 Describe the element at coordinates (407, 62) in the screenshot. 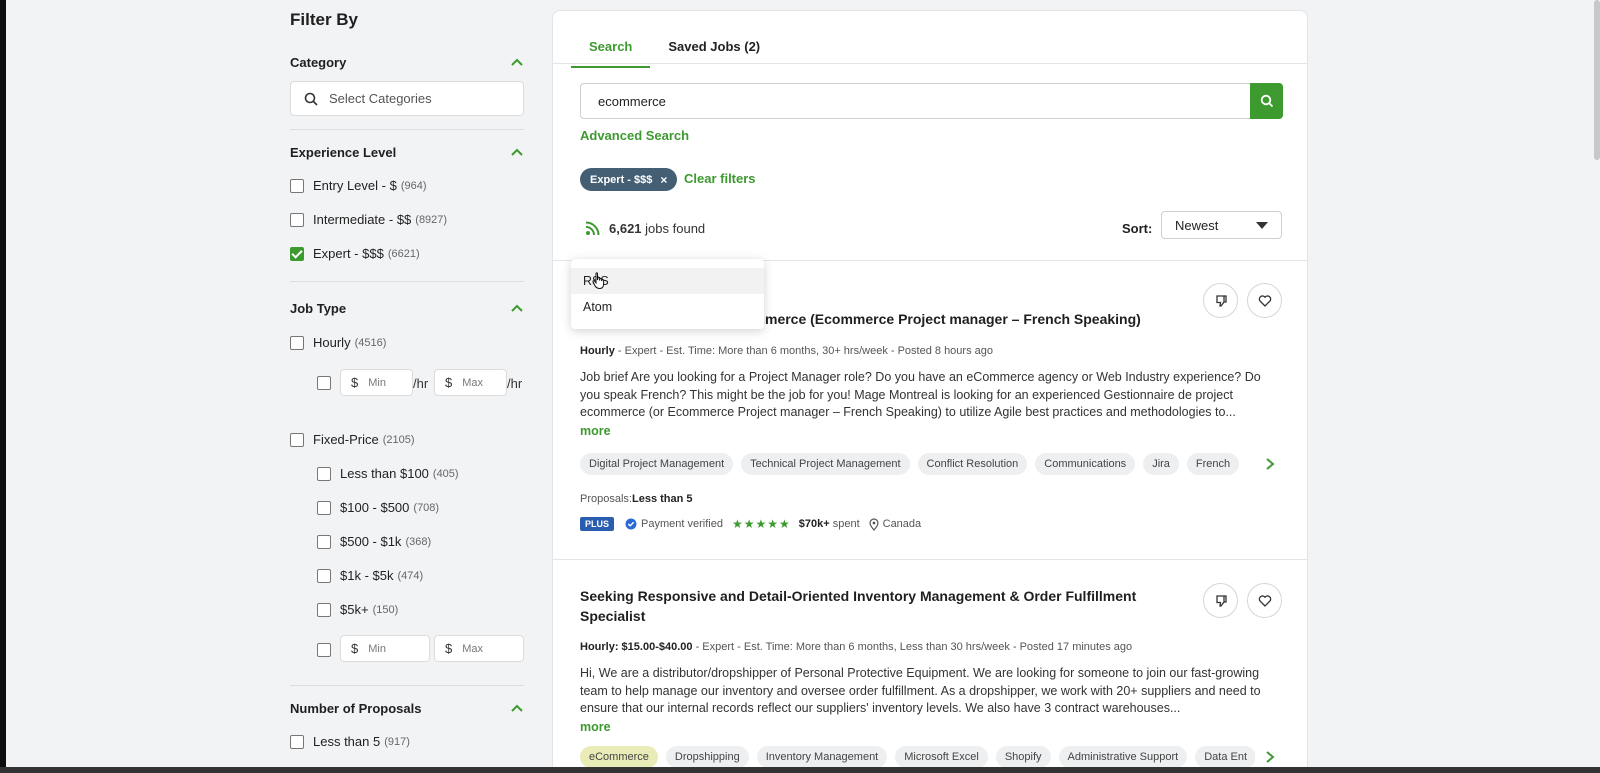

I see `category-section-header: Category` at that location.